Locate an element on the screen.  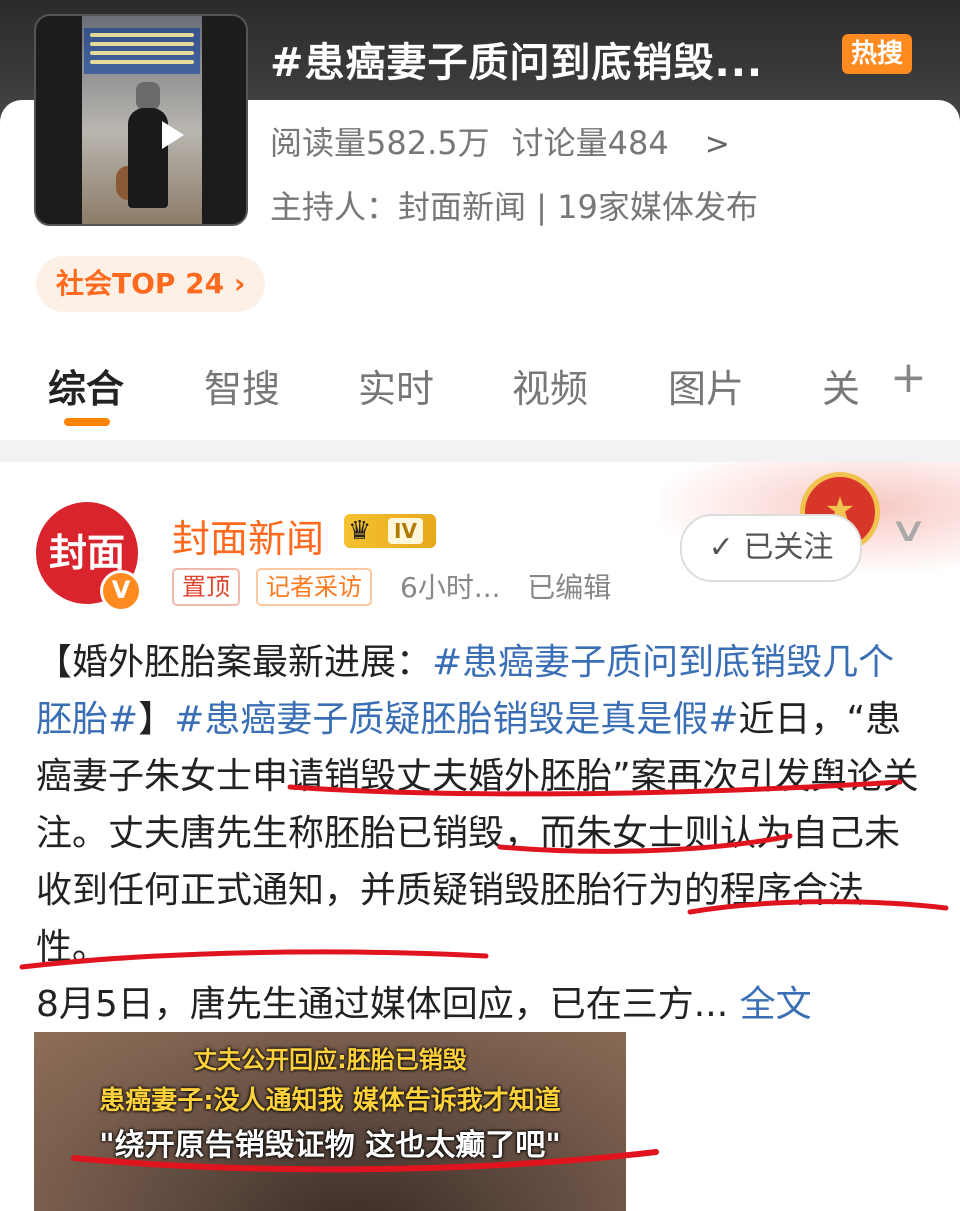
text-bracket-open: 【婚外胚胎案最新进展： is located at coordinates (234, 662).